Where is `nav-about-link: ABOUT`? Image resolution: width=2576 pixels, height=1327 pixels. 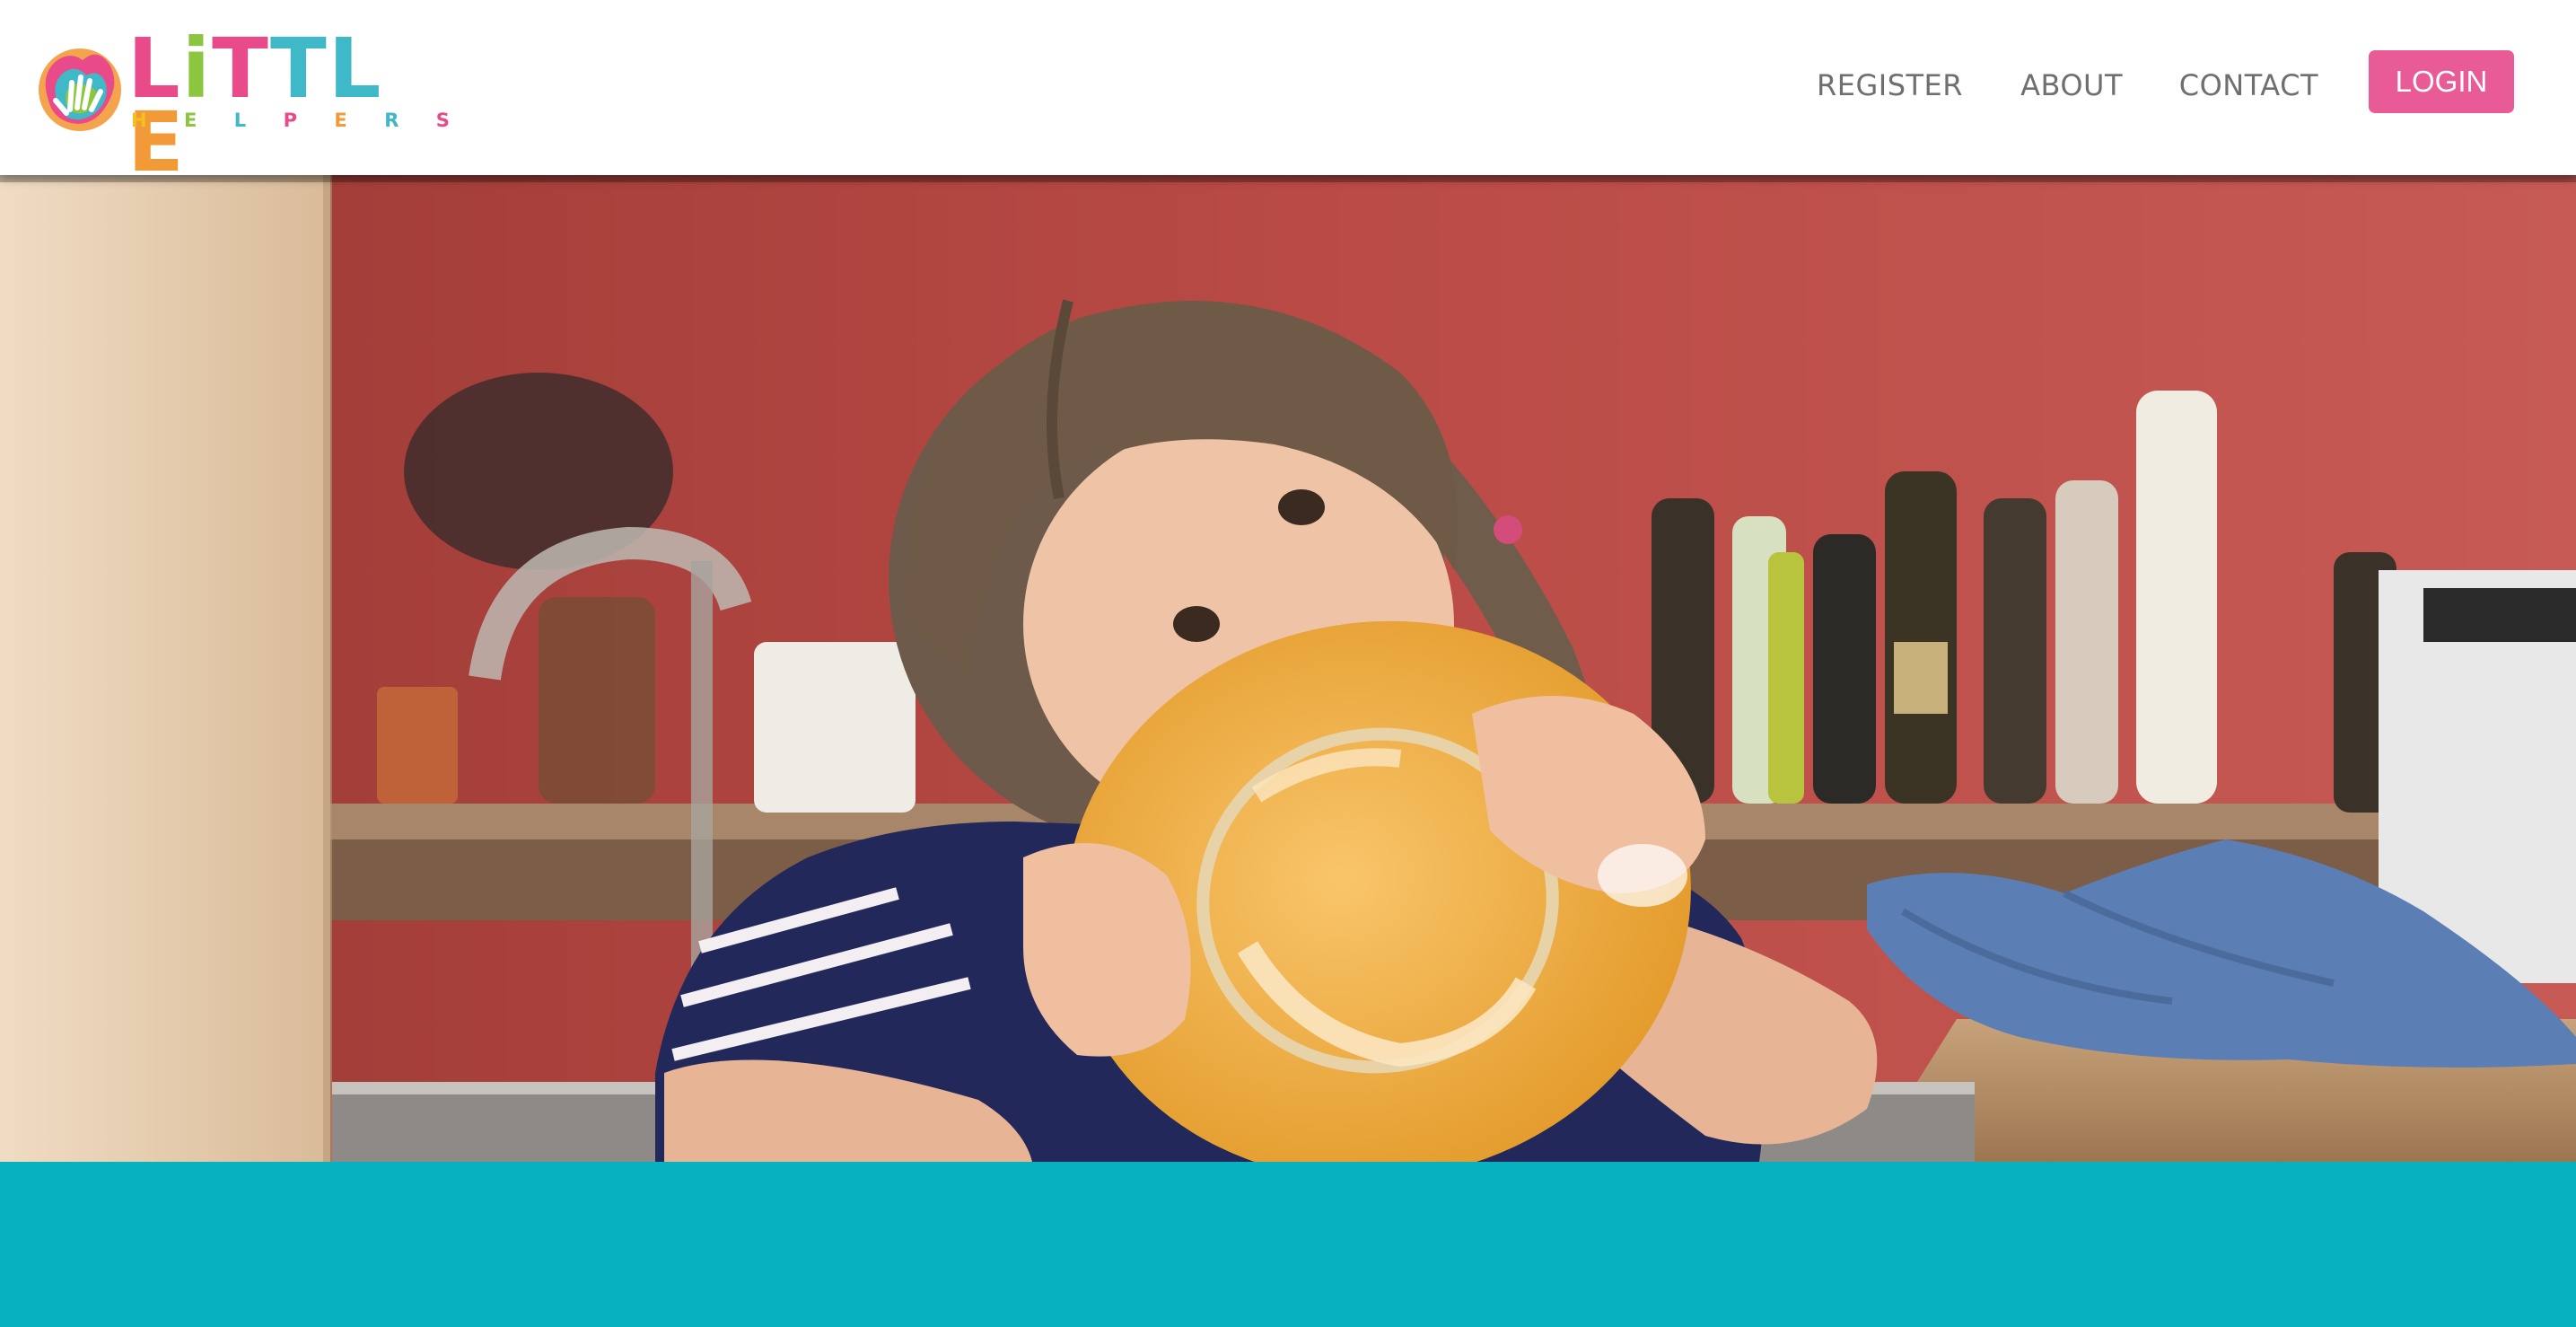 nav-about-link: ABOUT is located at coordinates (2071, 85).